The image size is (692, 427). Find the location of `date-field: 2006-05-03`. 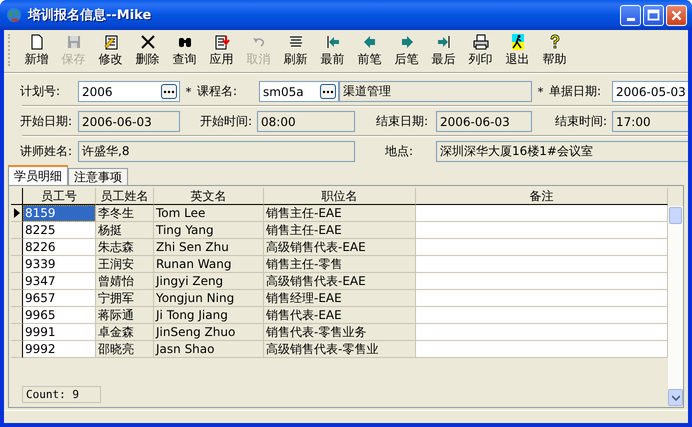

date-field: 2006-05-03 is located at coordinates (650, 91).